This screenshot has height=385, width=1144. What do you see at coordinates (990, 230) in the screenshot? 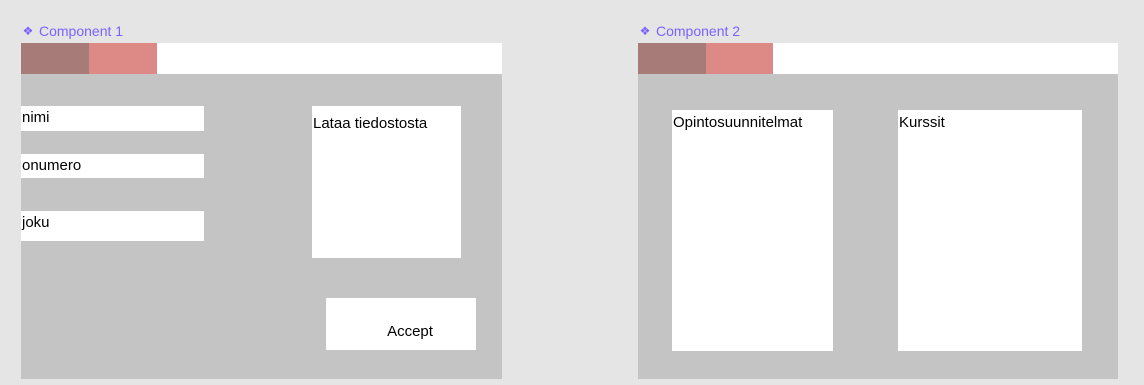
I see `courses-panel: Kurssit` at bounding box center [990, 230].